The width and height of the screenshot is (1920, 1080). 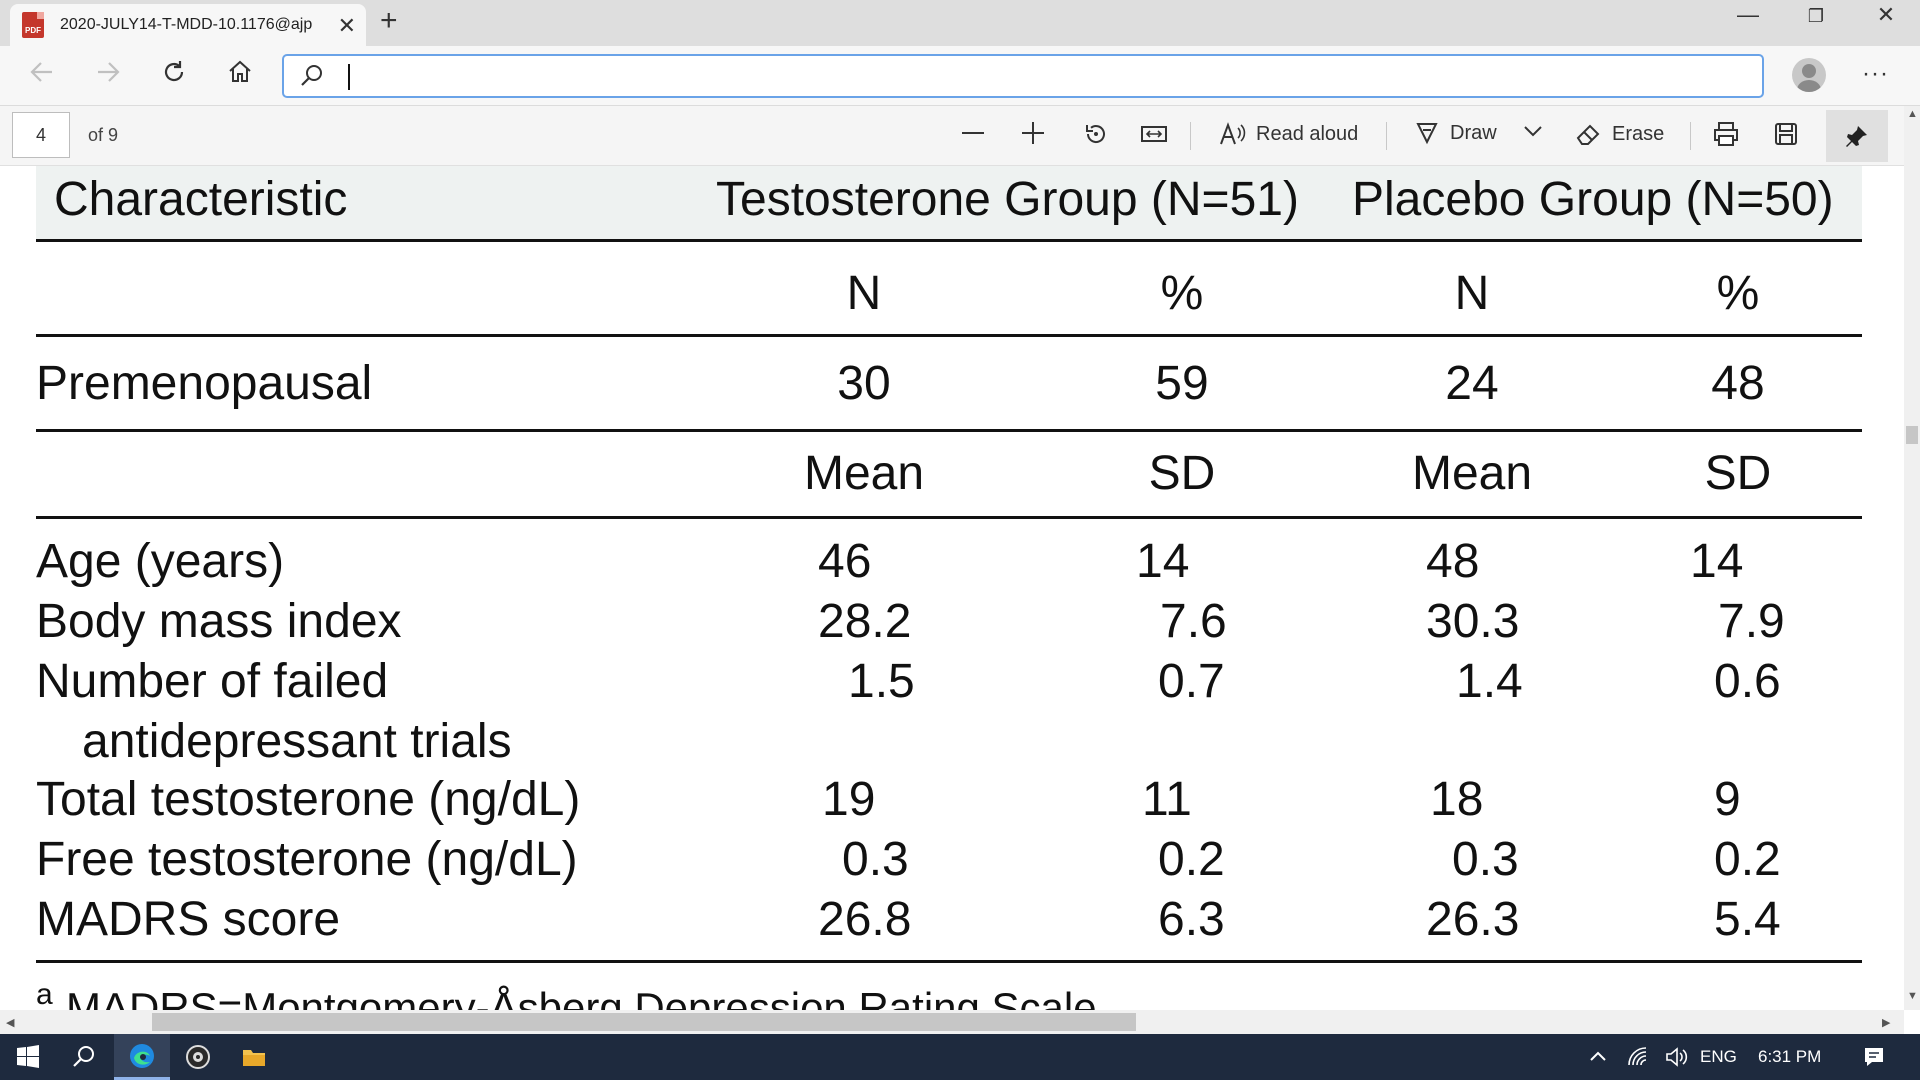 I want to click on column-header-testosterone-group: Testosterone Group (N=51), so click(x=1007, y=199).